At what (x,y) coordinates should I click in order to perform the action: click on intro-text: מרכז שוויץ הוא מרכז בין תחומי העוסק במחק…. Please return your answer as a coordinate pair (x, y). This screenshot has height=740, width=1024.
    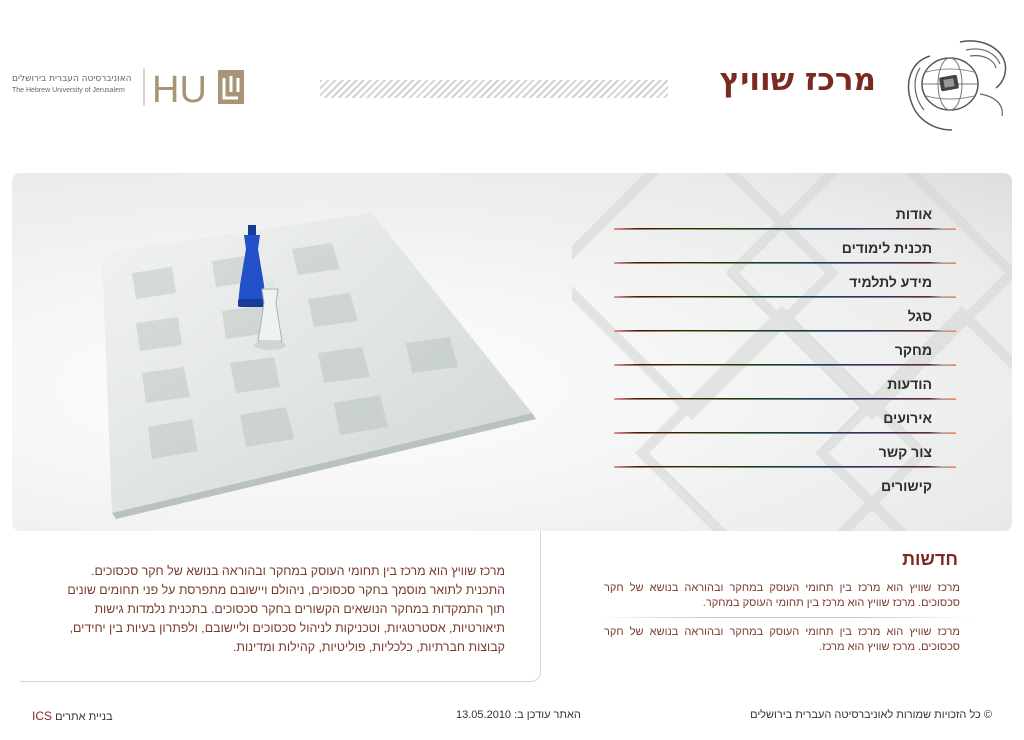
    Looking at the image, I should click on (286, 609).